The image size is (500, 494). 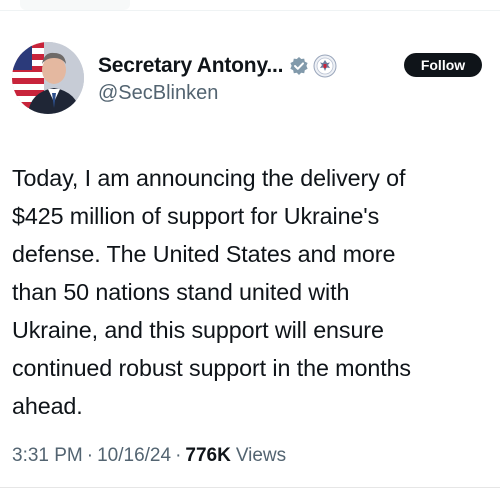 What do you see at coordinates (158, 93) in the screenshot?
I see `author-handle: @SecBlinken` at bounding box center [158, 93].